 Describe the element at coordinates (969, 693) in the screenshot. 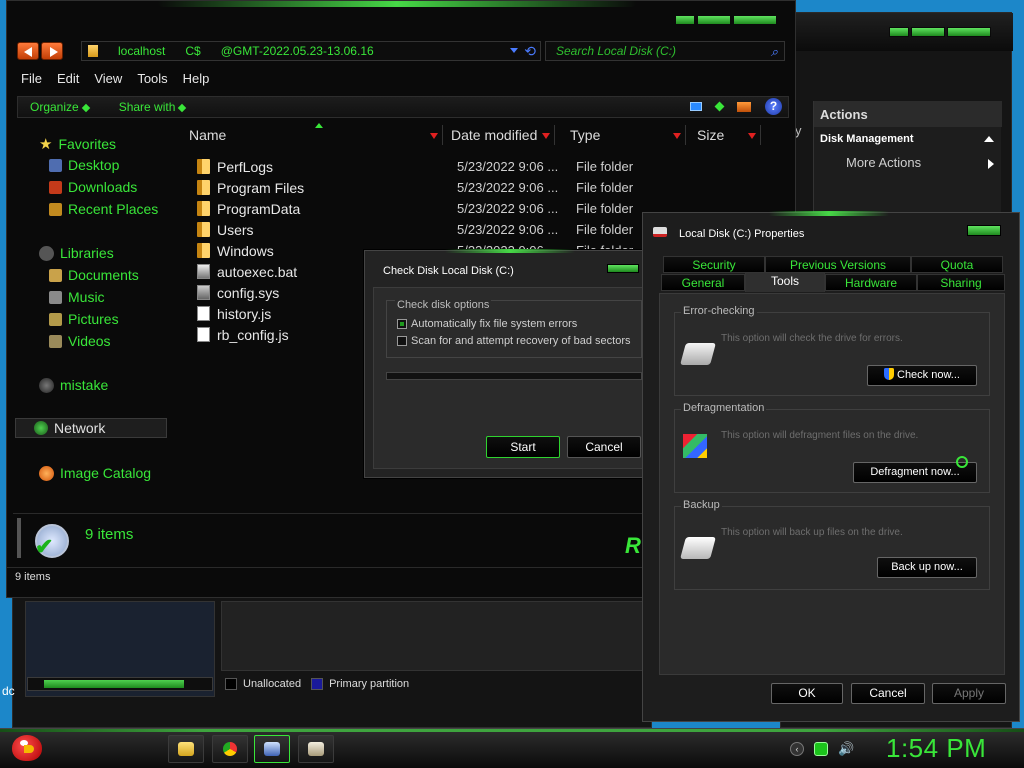

I see `apply-button: Apply` at that location.